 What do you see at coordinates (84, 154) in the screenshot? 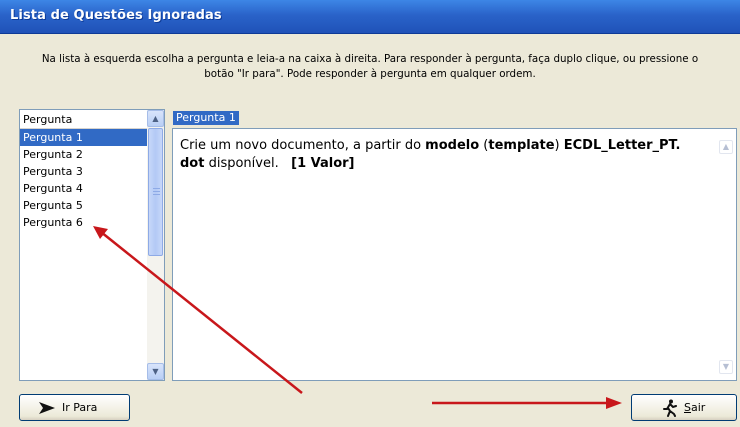
I see `list-item: Pergunta 2` at bounding box center [84, 154].